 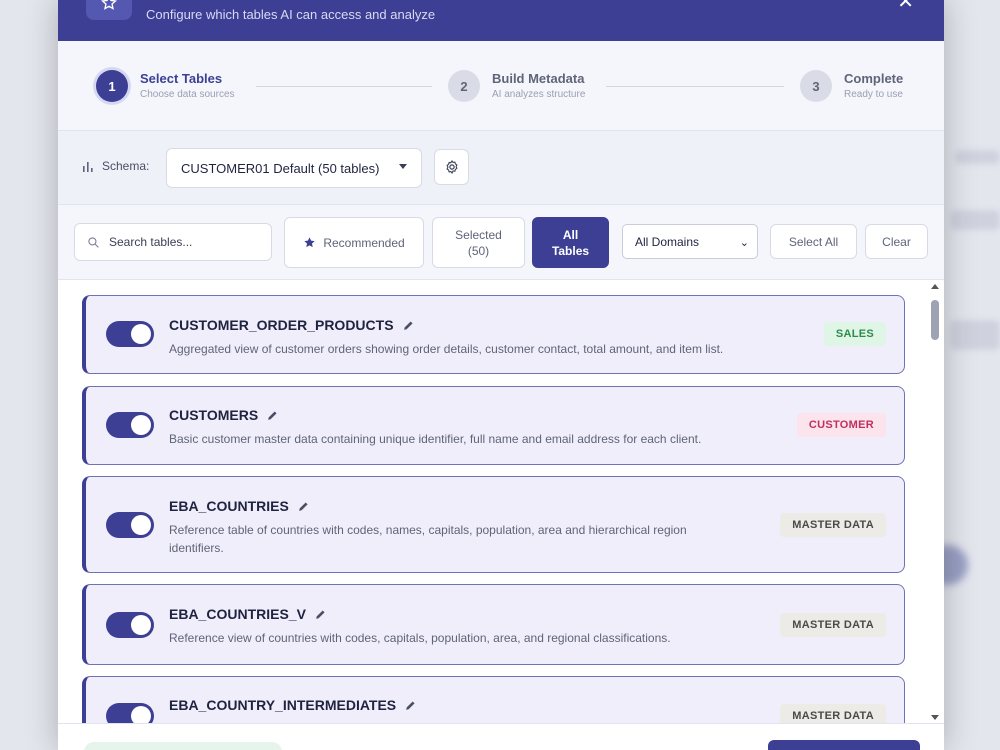 I want to click on scroll-down-arrow-icon, so click(x=935, y=717).